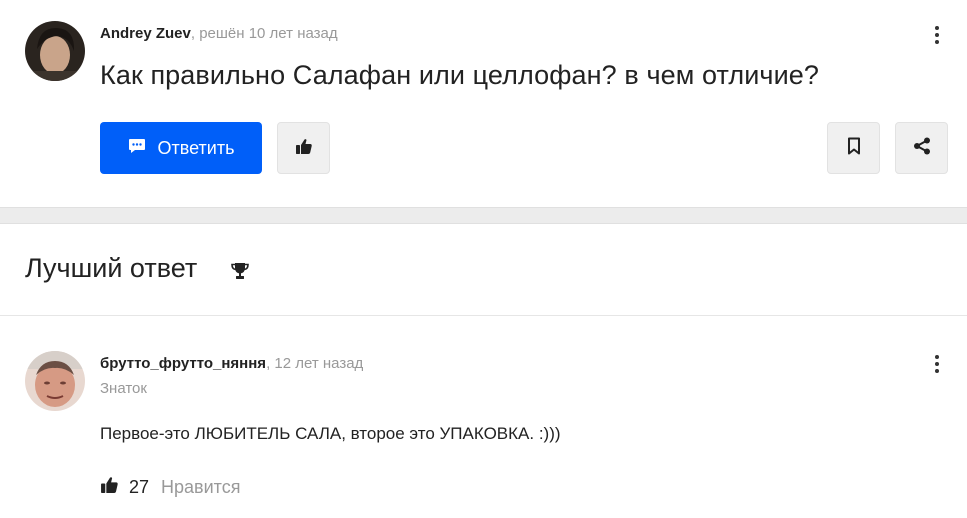 This screenshot has height=518, width=967. I want to click on best-answer-heading: Лучший ответ, so click(111, 268).